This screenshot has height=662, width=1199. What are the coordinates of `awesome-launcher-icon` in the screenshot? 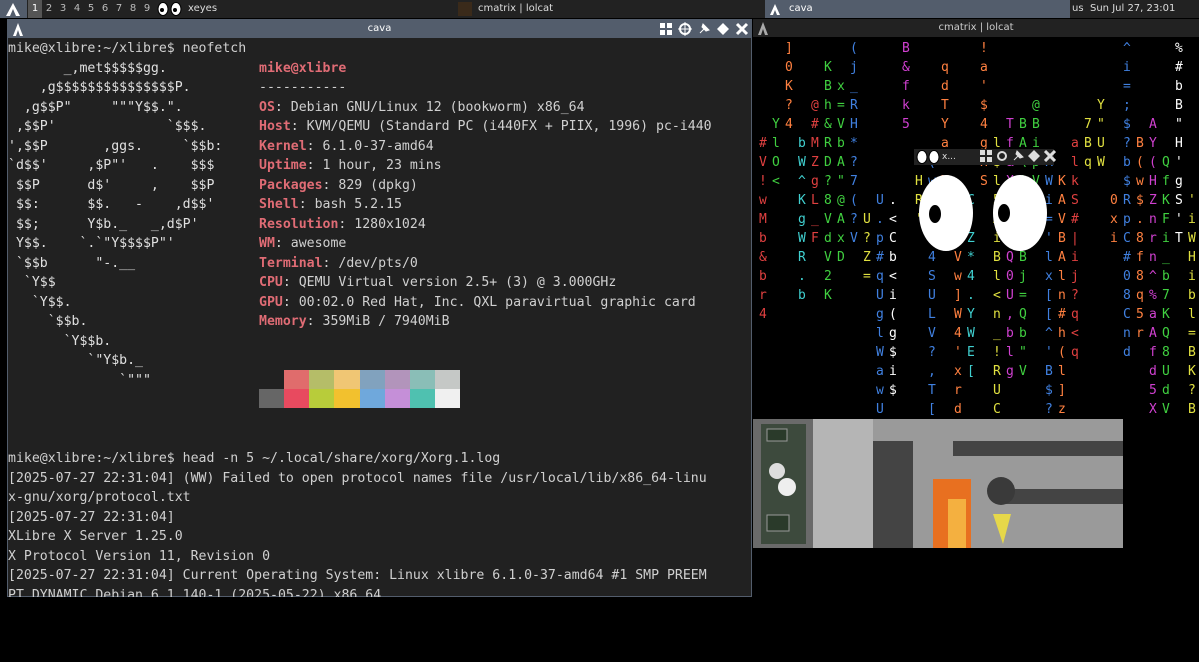 It's located at (13, 9).